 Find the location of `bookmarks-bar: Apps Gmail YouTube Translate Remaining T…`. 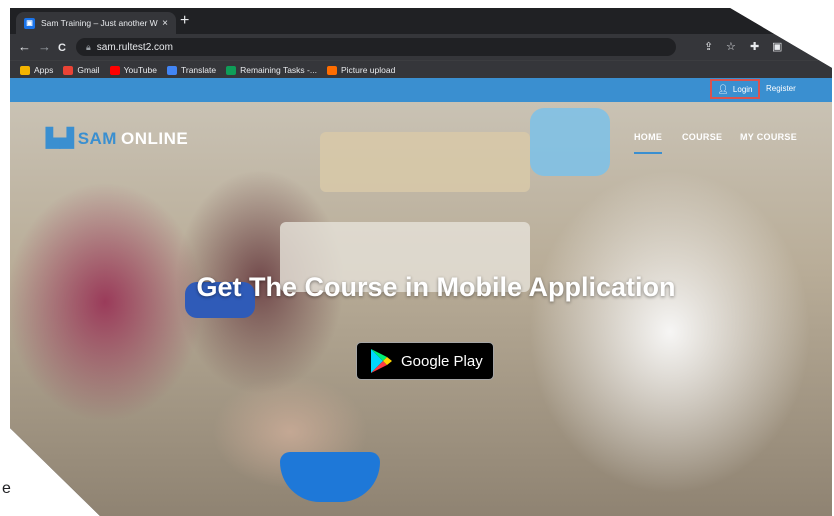

bookmarks-bar: Apps Gmail YouTube Translate Remaining T… is located at coordinates (421, 69).